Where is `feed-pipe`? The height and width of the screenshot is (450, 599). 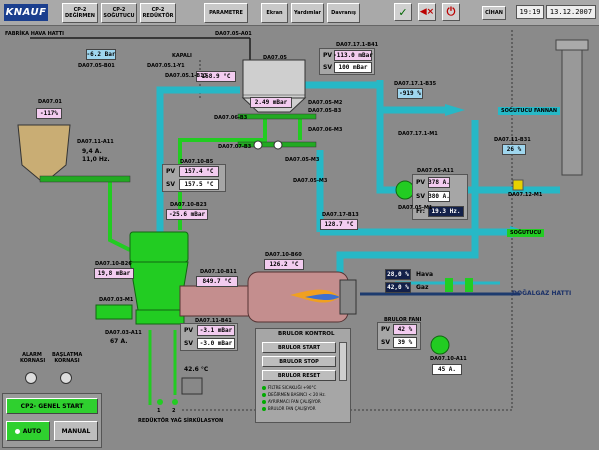 feed-pipe is located at coordinates (119, 216).